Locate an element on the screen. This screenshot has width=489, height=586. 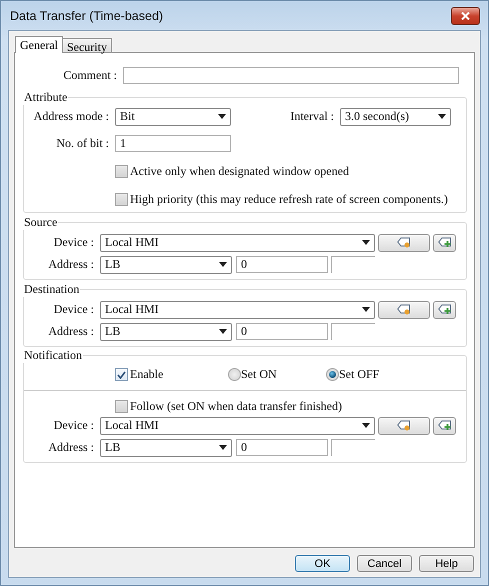
field-label: Interval : is located at coordinates (312, 116).